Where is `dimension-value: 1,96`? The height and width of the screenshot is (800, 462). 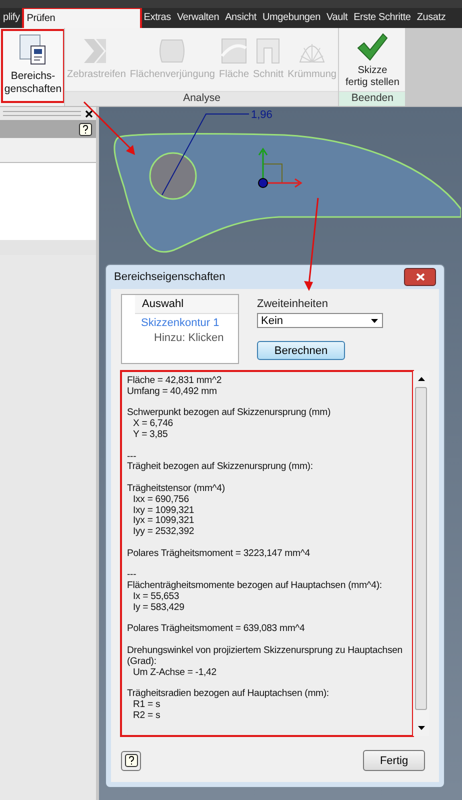
dimension-value: 1,96 is located at coordinates (261, 115).